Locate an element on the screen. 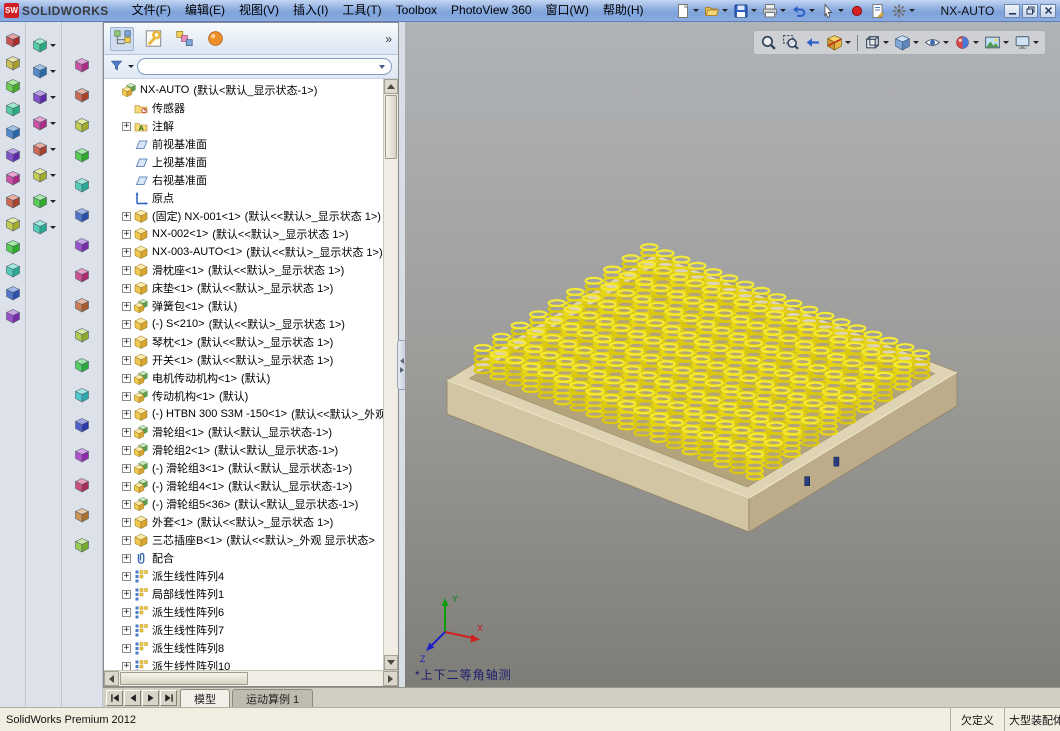  view-settings-button is located at coordinates (1026, 42).